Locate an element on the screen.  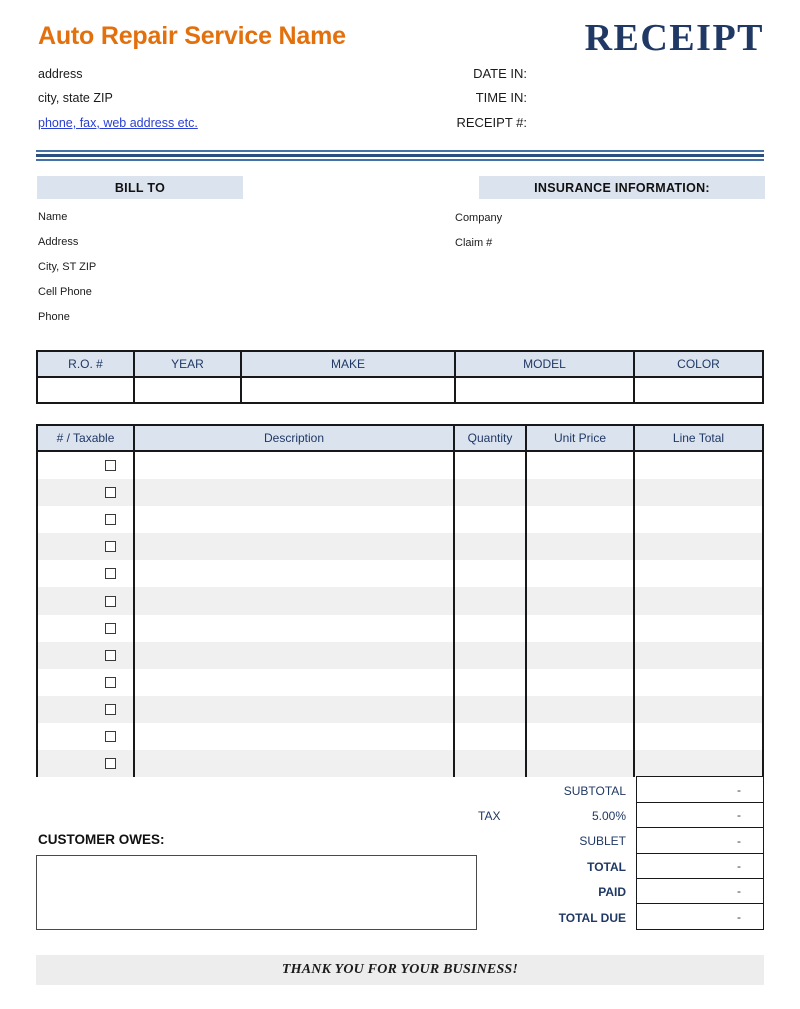
totals-value-sublet: - is located at coordinates (700, 841).